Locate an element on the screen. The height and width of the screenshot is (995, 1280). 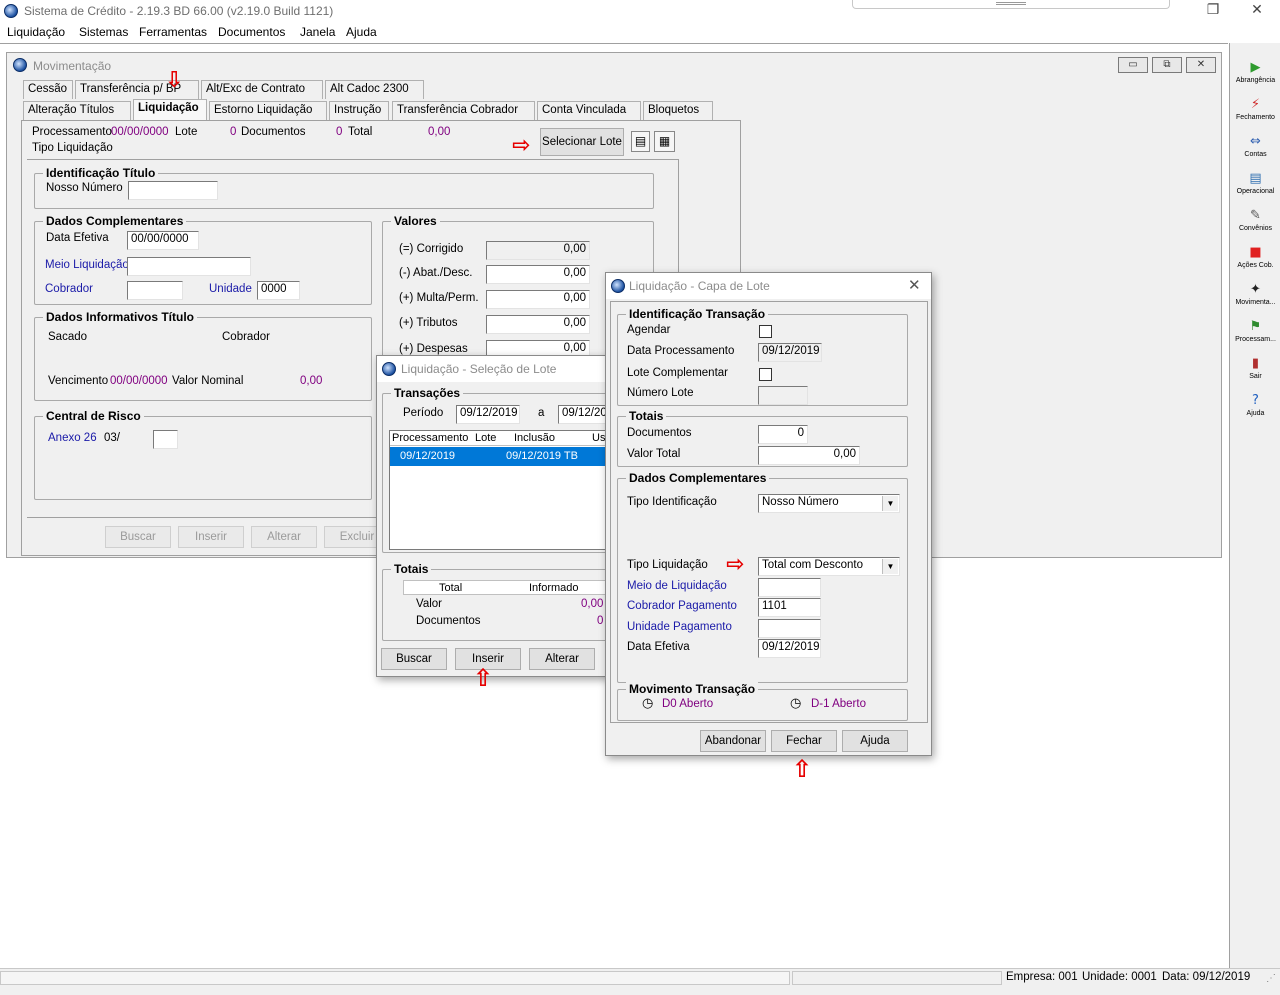
tributos-input: 0,00 is located at coordinates (538, 324).